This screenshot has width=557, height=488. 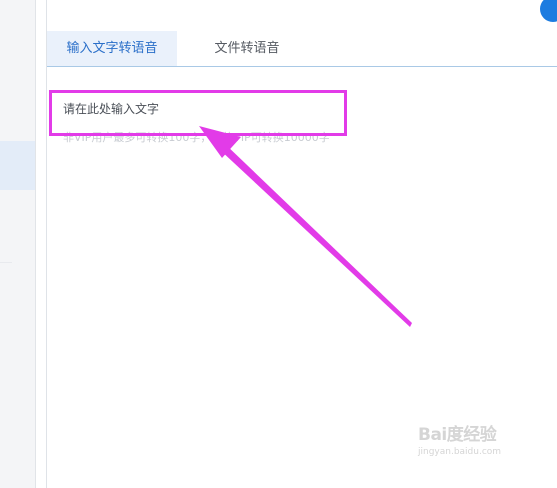 What do you see at coordinates (315, 235) in the screenshot?
I see `annotation-arrow-shaft` at bounding box center [315, 235].